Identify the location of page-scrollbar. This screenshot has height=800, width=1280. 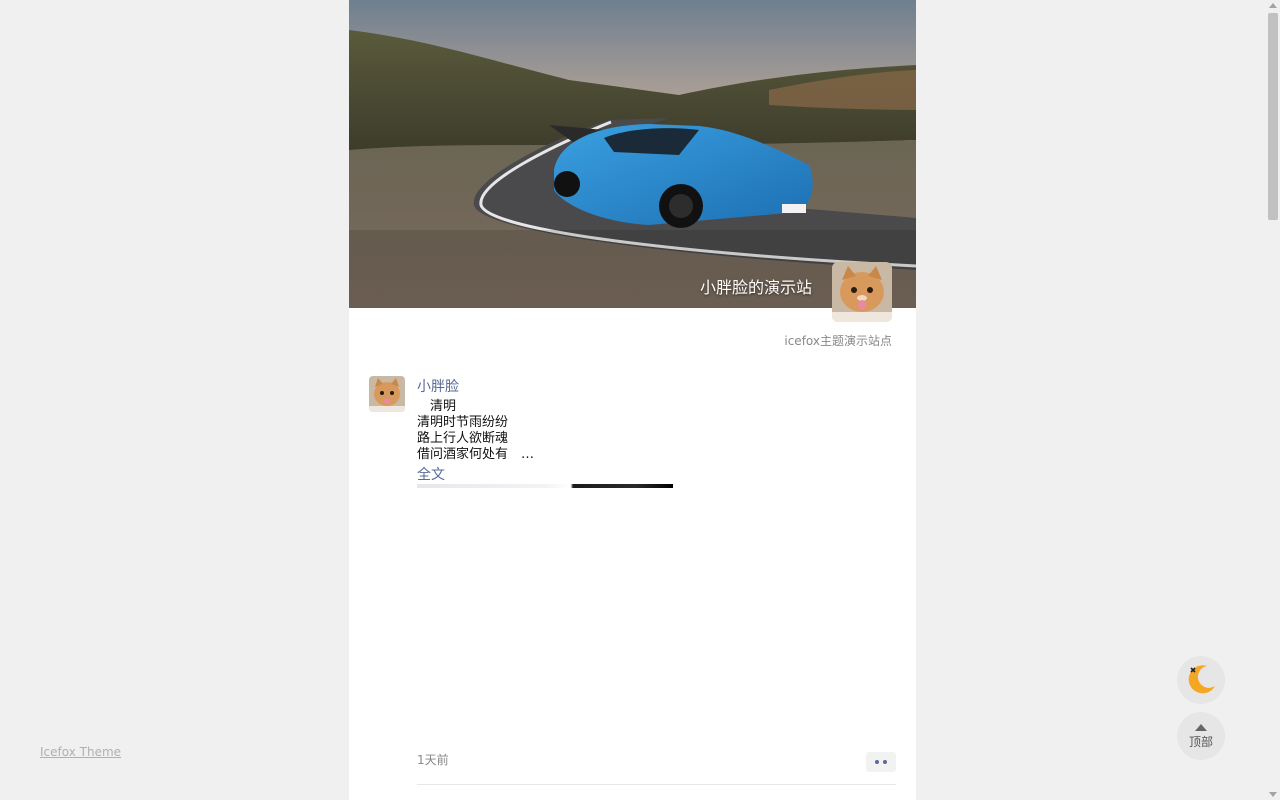
(1273, 400).